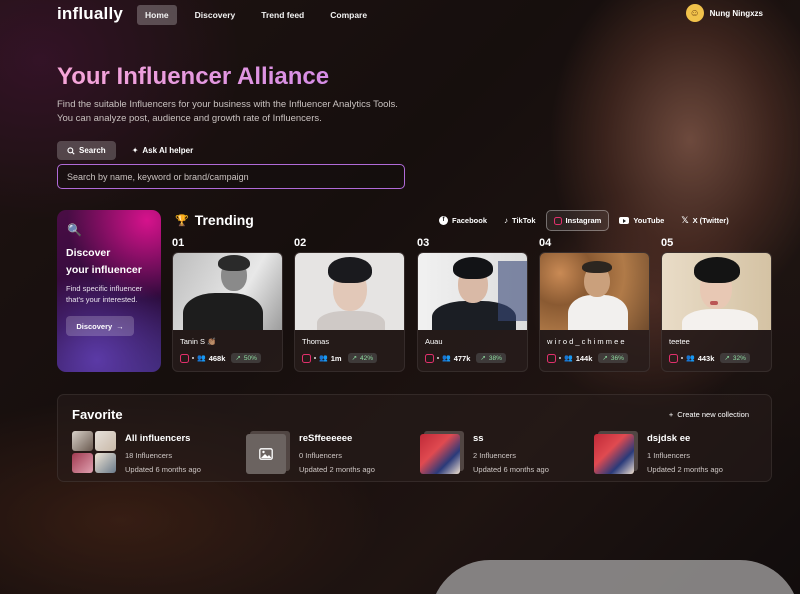 This screenshot has width=800, height=594. I want to click on nav-link-compare: Compare, so click(348, 15).